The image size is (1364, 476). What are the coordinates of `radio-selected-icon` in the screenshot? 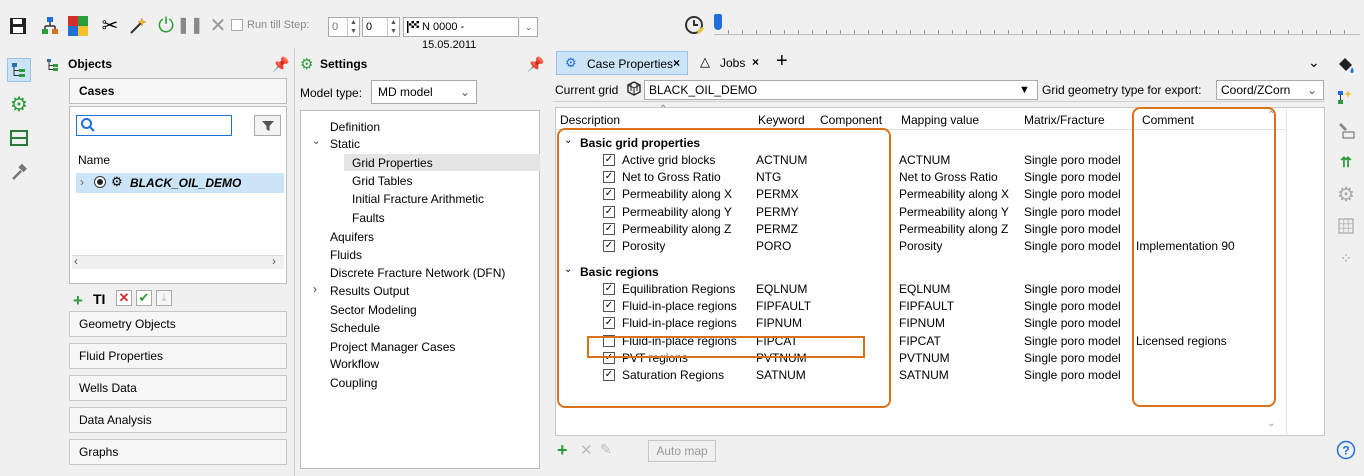 It's located at (100, 182).